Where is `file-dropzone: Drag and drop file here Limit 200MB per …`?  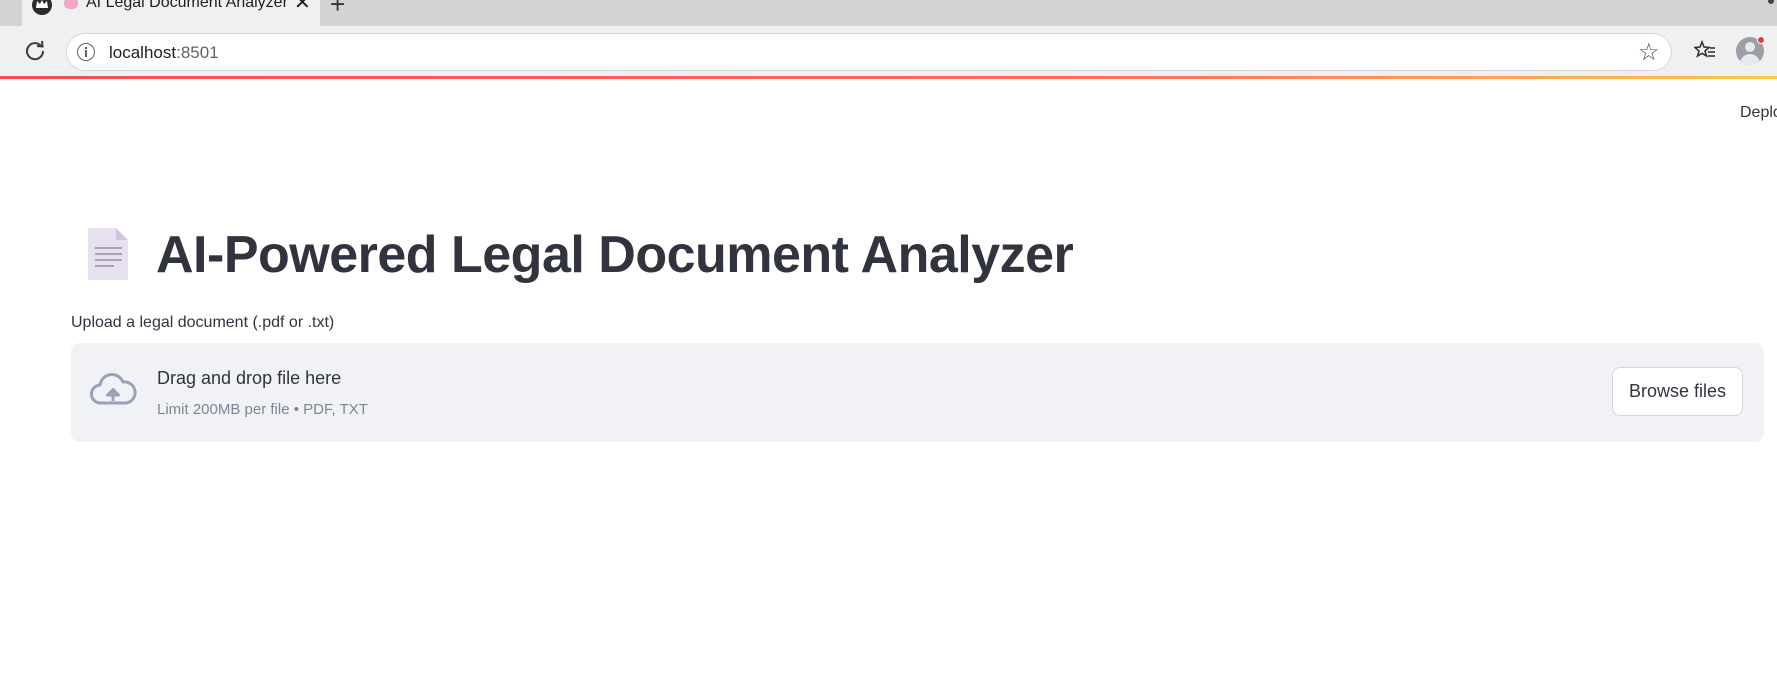
file-dropzone: Drag and drop file here Limit 200MB per … is located at coordinates (917, 392).